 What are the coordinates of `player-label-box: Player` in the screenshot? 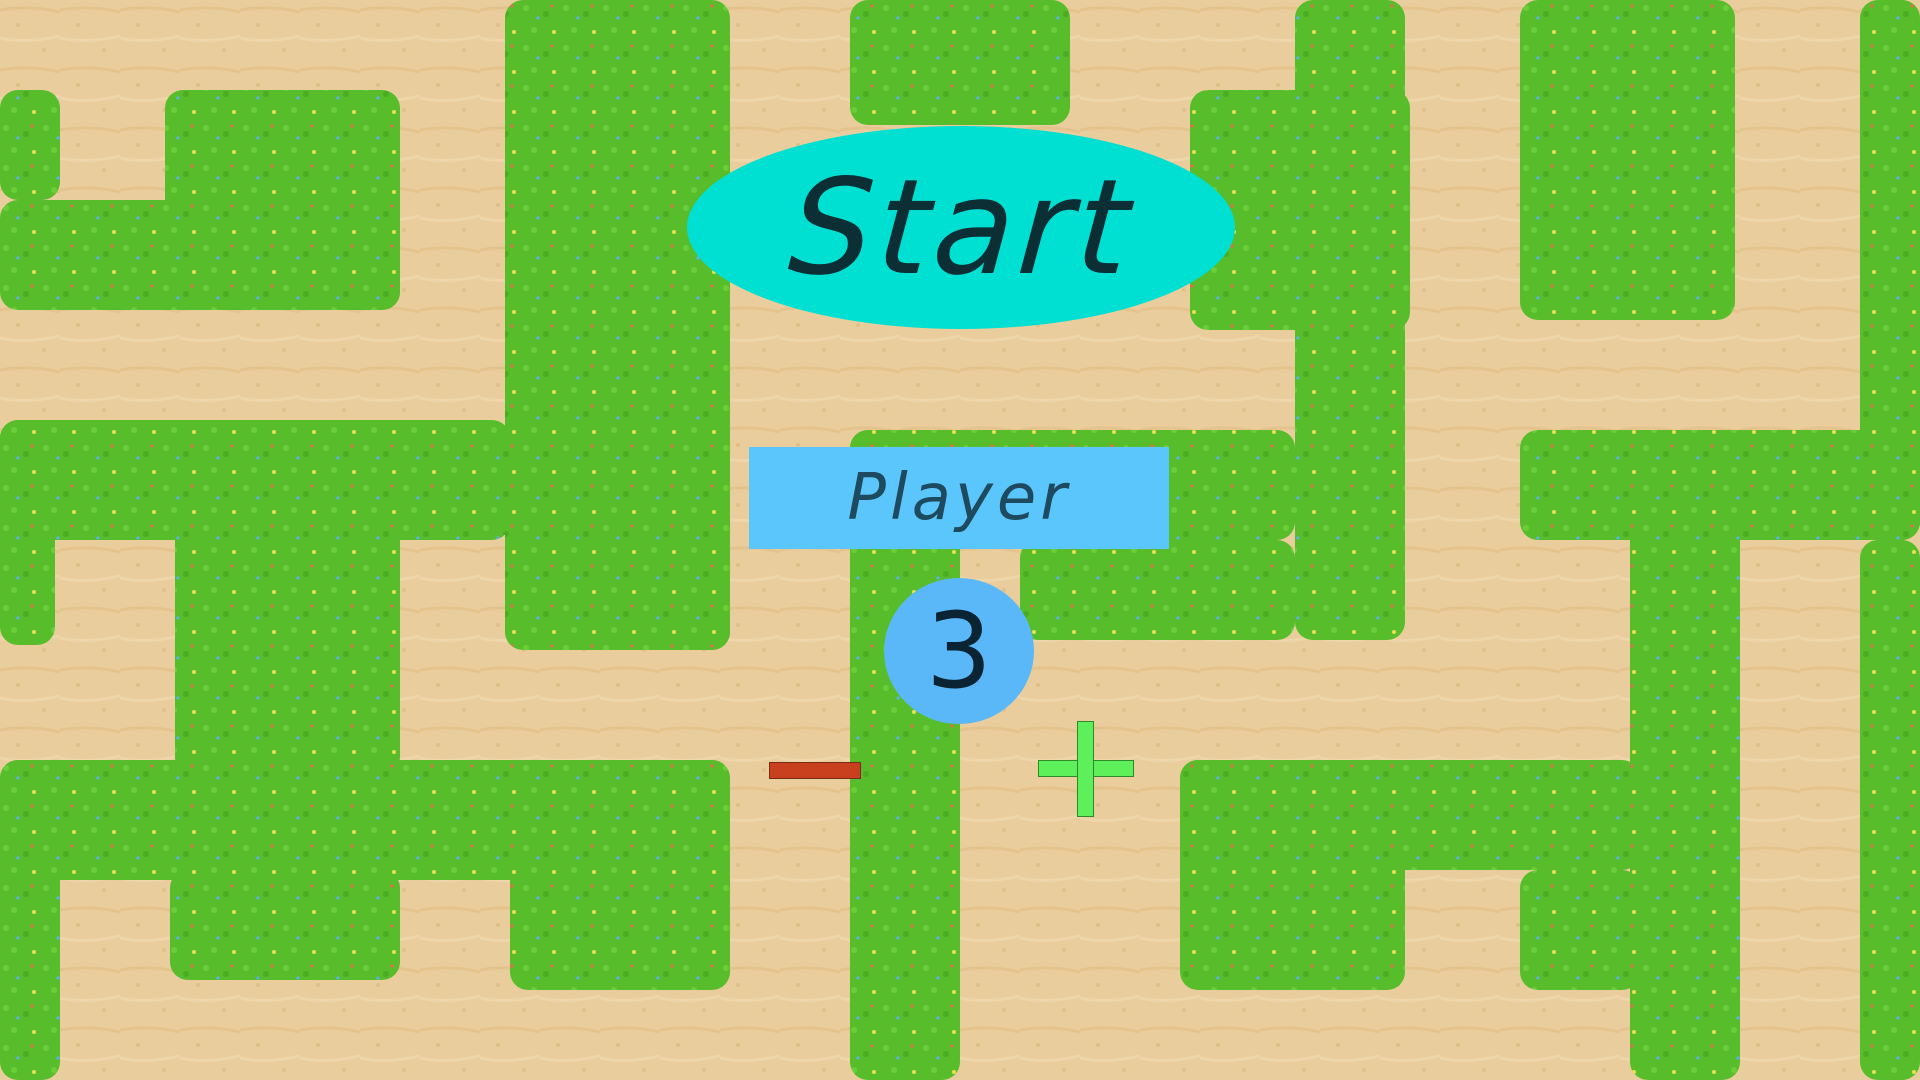 It's located at (959, 498).